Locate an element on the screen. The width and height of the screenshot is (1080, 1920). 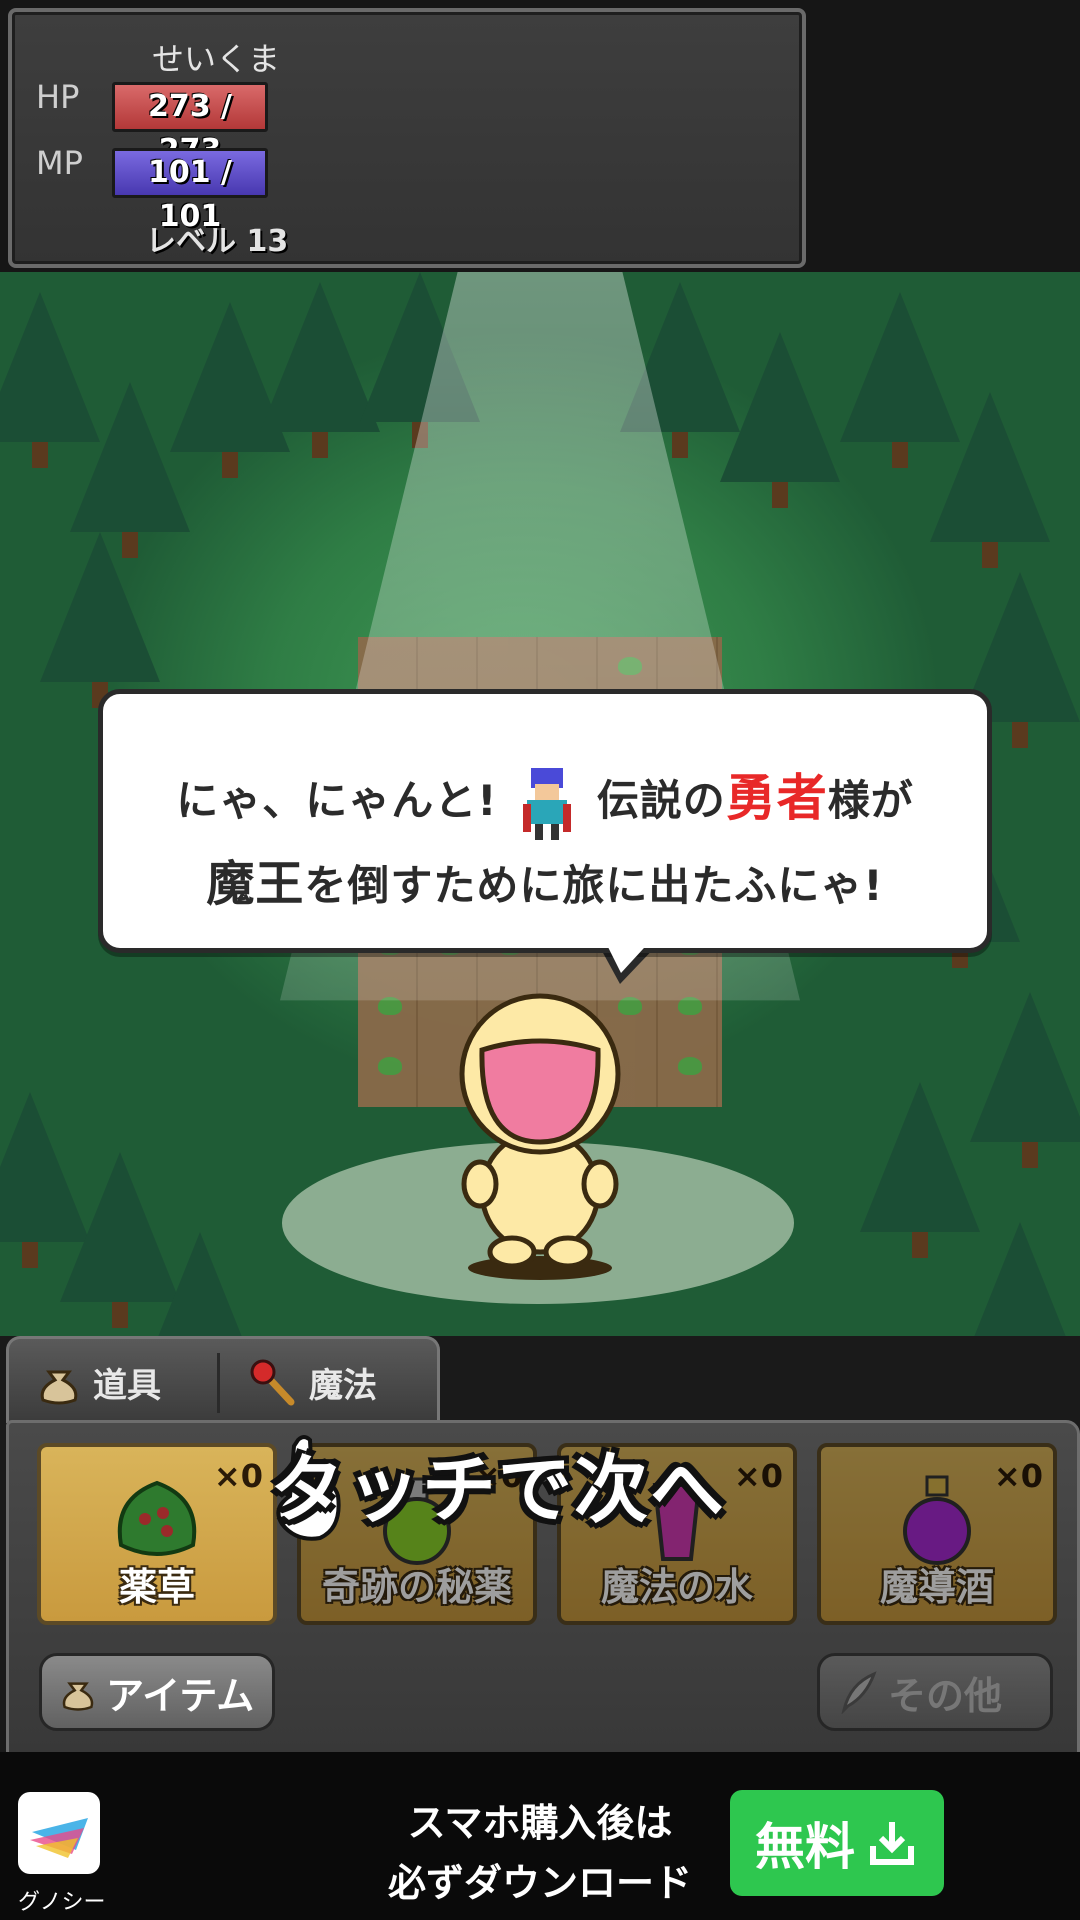
mp-label: MP is located at coordinates (59, 163).